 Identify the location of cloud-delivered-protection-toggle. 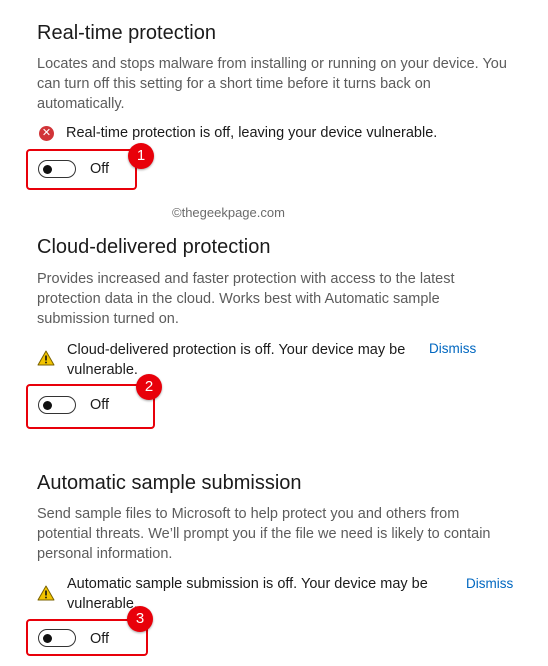
(57, 405).